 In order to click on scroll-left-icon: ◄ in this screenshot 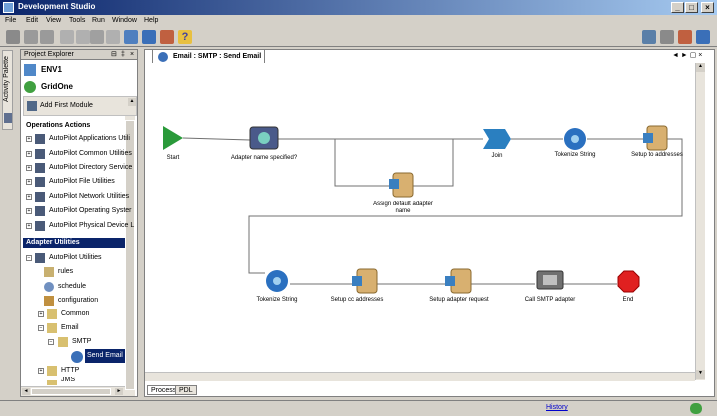, I will do `click(26, 391)`.